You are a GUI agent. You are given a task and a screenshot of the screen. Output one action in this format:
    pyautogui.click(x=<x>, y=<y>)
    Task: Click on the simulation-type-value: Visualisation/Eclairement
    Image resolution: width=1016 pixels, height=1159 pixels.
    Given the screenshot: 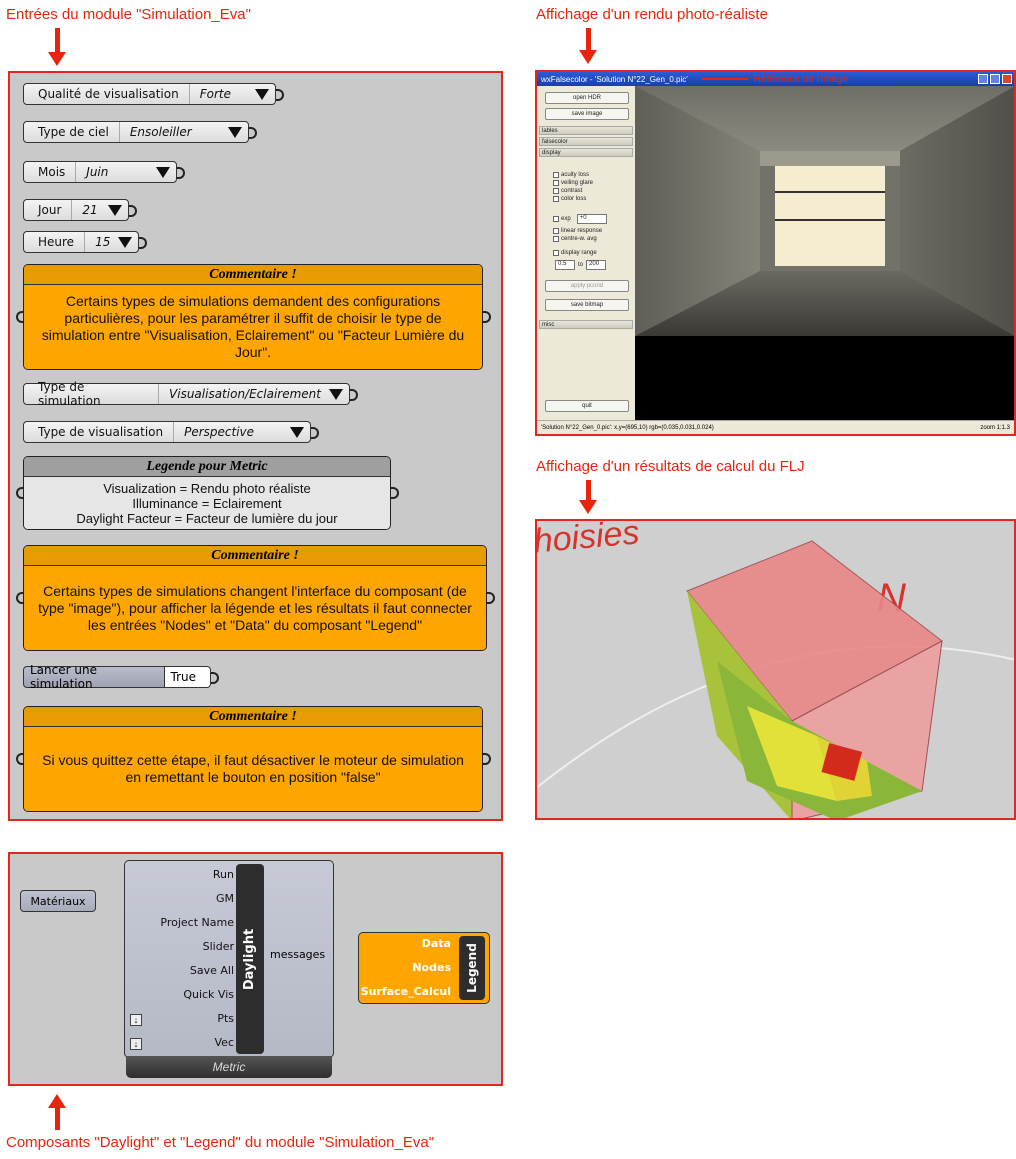 What is the action you would take?
    pyautogui.click(x=245, y=394)
    